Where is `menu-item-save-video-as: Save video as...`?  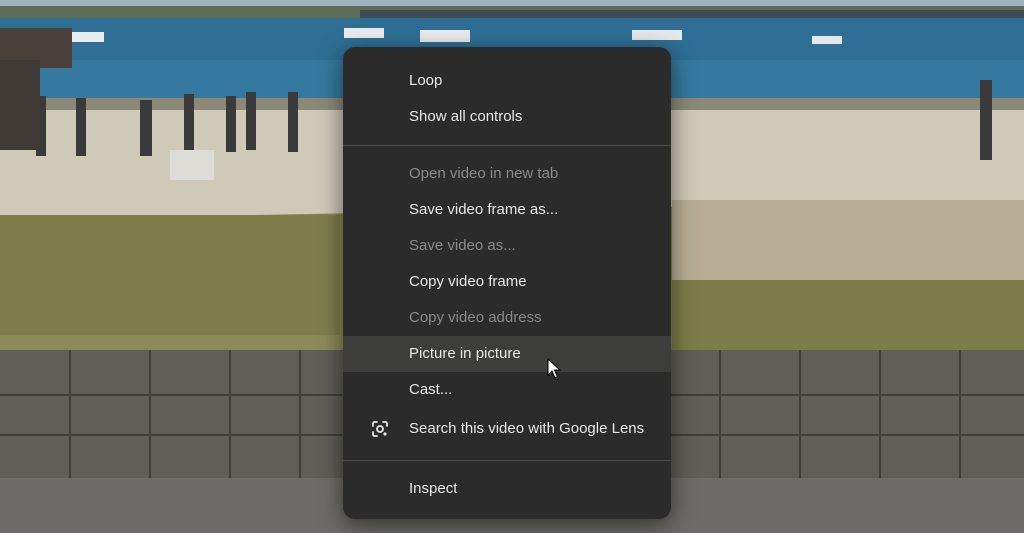 menu-item-save-video-as: Save video as... is located at coordinates (462, 245).